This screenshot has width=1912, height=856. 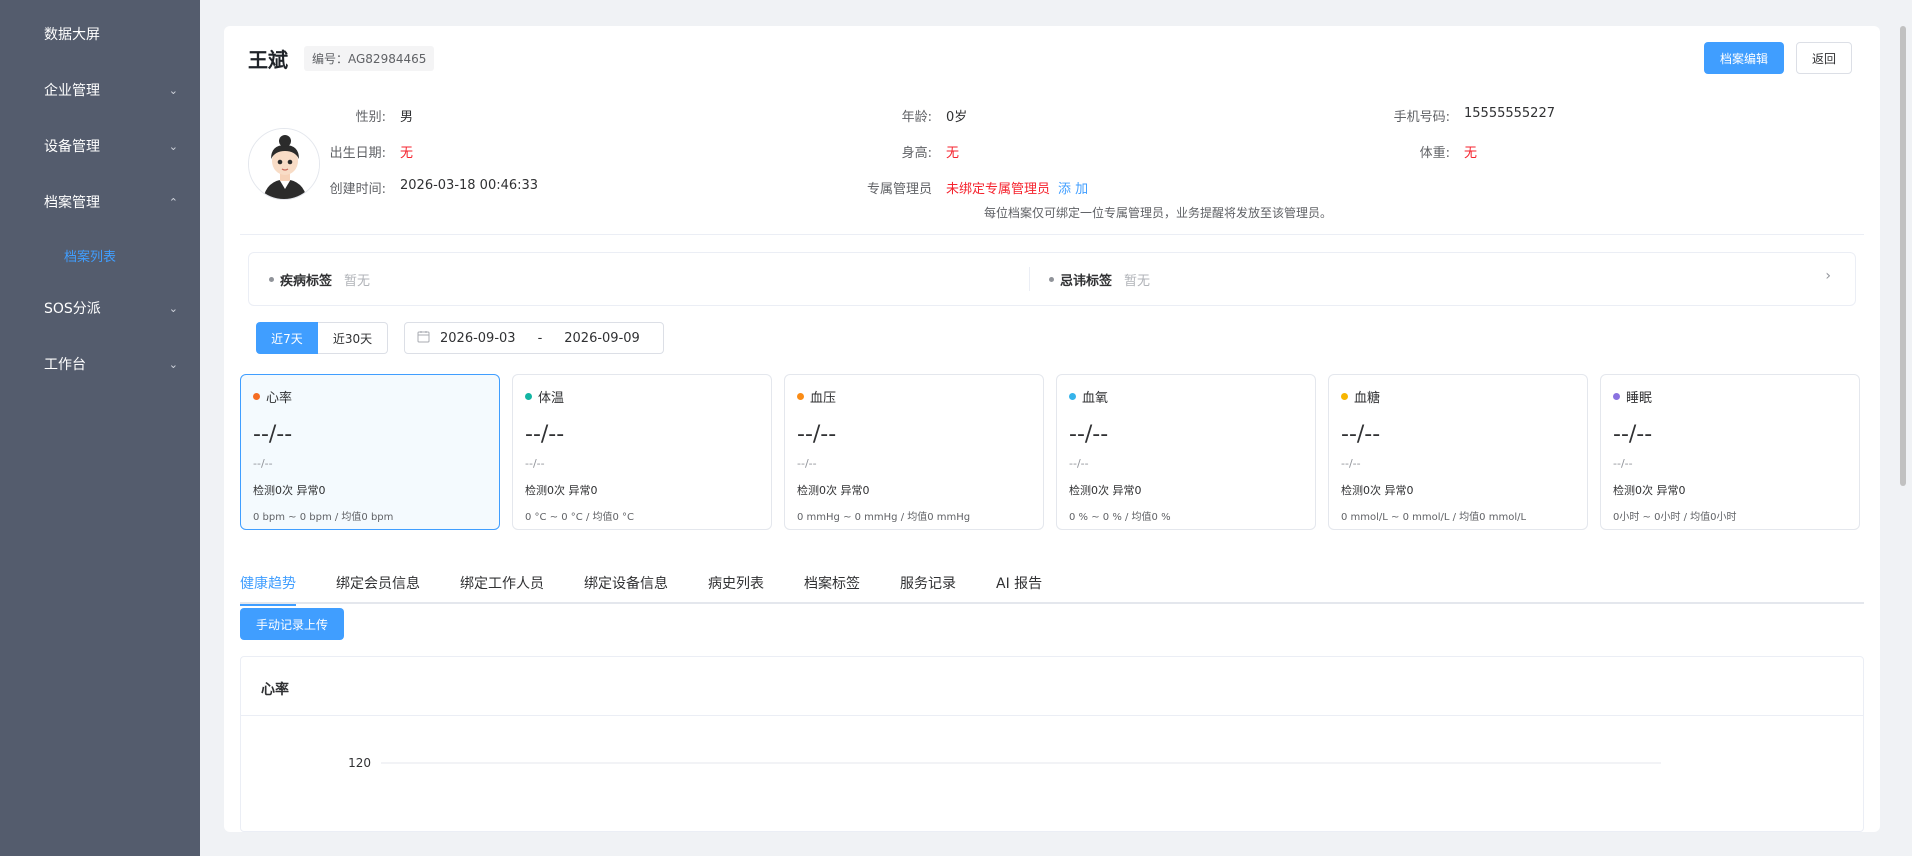 What do you see at coordinates (323, 517) in the screenshot?
I see `metric-range: 0 bpm ~ 0 bpm / 均值0 bpm` at bounding box center [323, 517].